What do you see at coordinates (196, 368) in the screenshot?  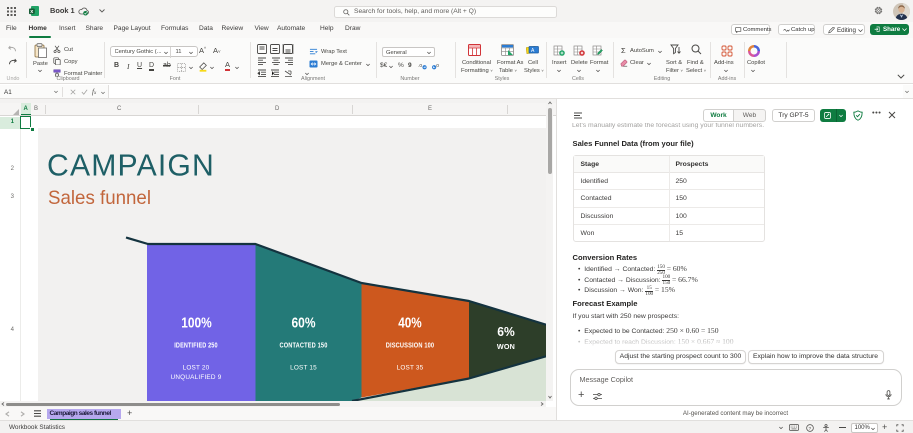 I see `svg-text: LOST 20` at bounding box center [196, 368].